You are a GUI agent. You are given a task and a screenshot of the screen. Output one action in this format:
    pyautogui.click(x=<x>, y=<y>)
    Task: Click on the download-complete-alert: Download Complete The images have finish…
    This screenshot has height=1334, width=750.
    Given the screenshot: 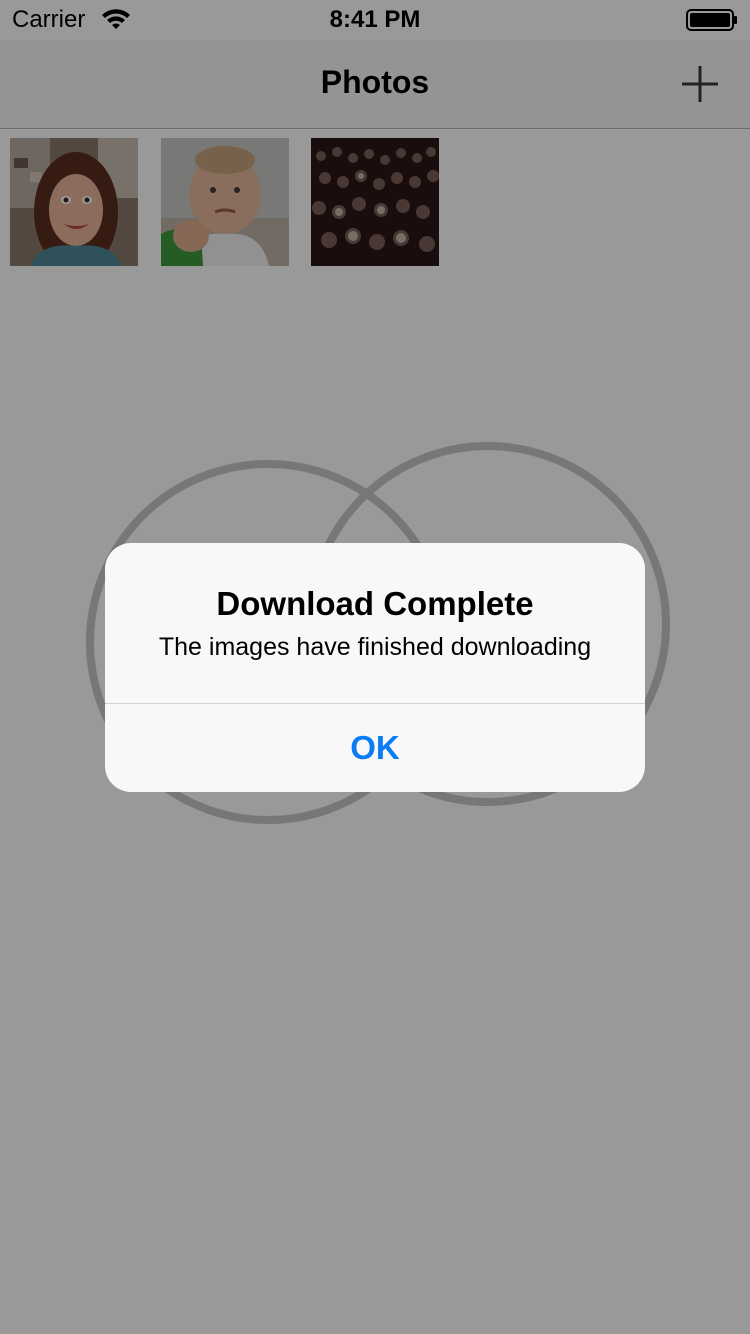 What is the action you would take?
    pyautogui.click(x=375, y=667)
    